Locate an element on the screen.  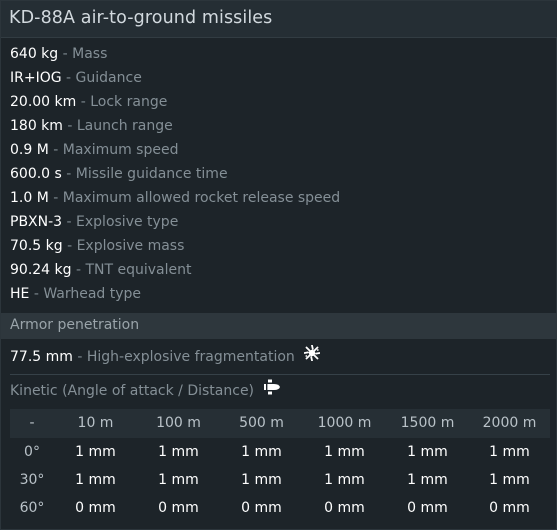
property-label: Warhead type is located at coordinates (92, 294).